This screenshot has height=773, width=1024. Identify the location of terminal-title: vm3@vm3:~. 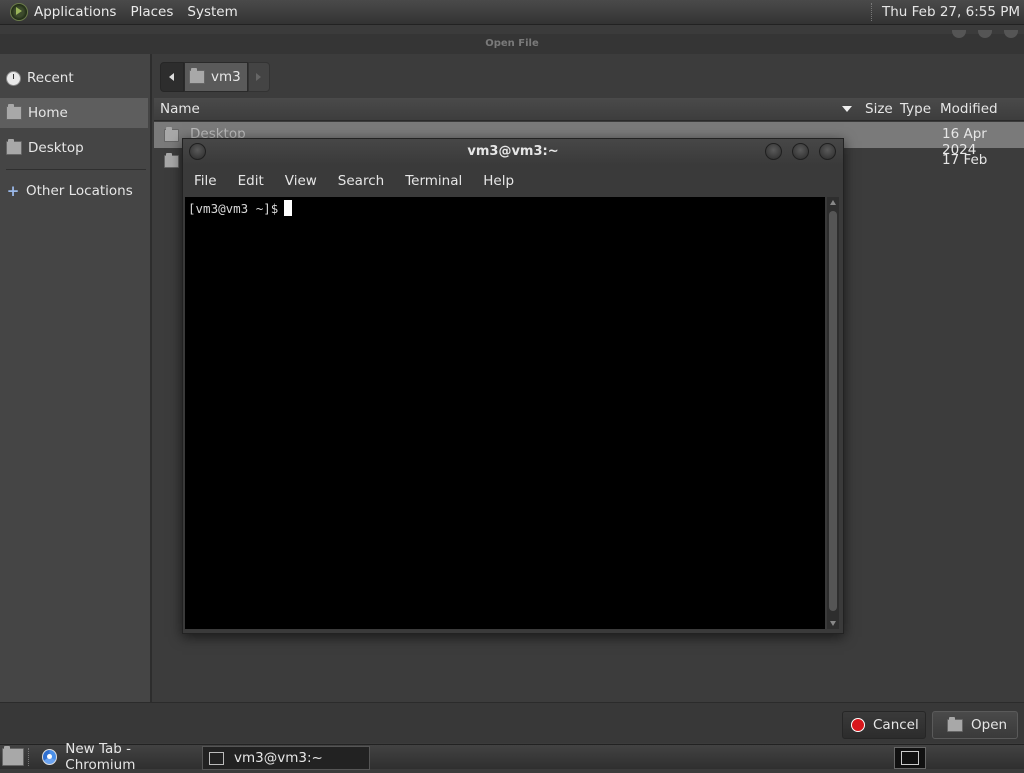
(513, 151).